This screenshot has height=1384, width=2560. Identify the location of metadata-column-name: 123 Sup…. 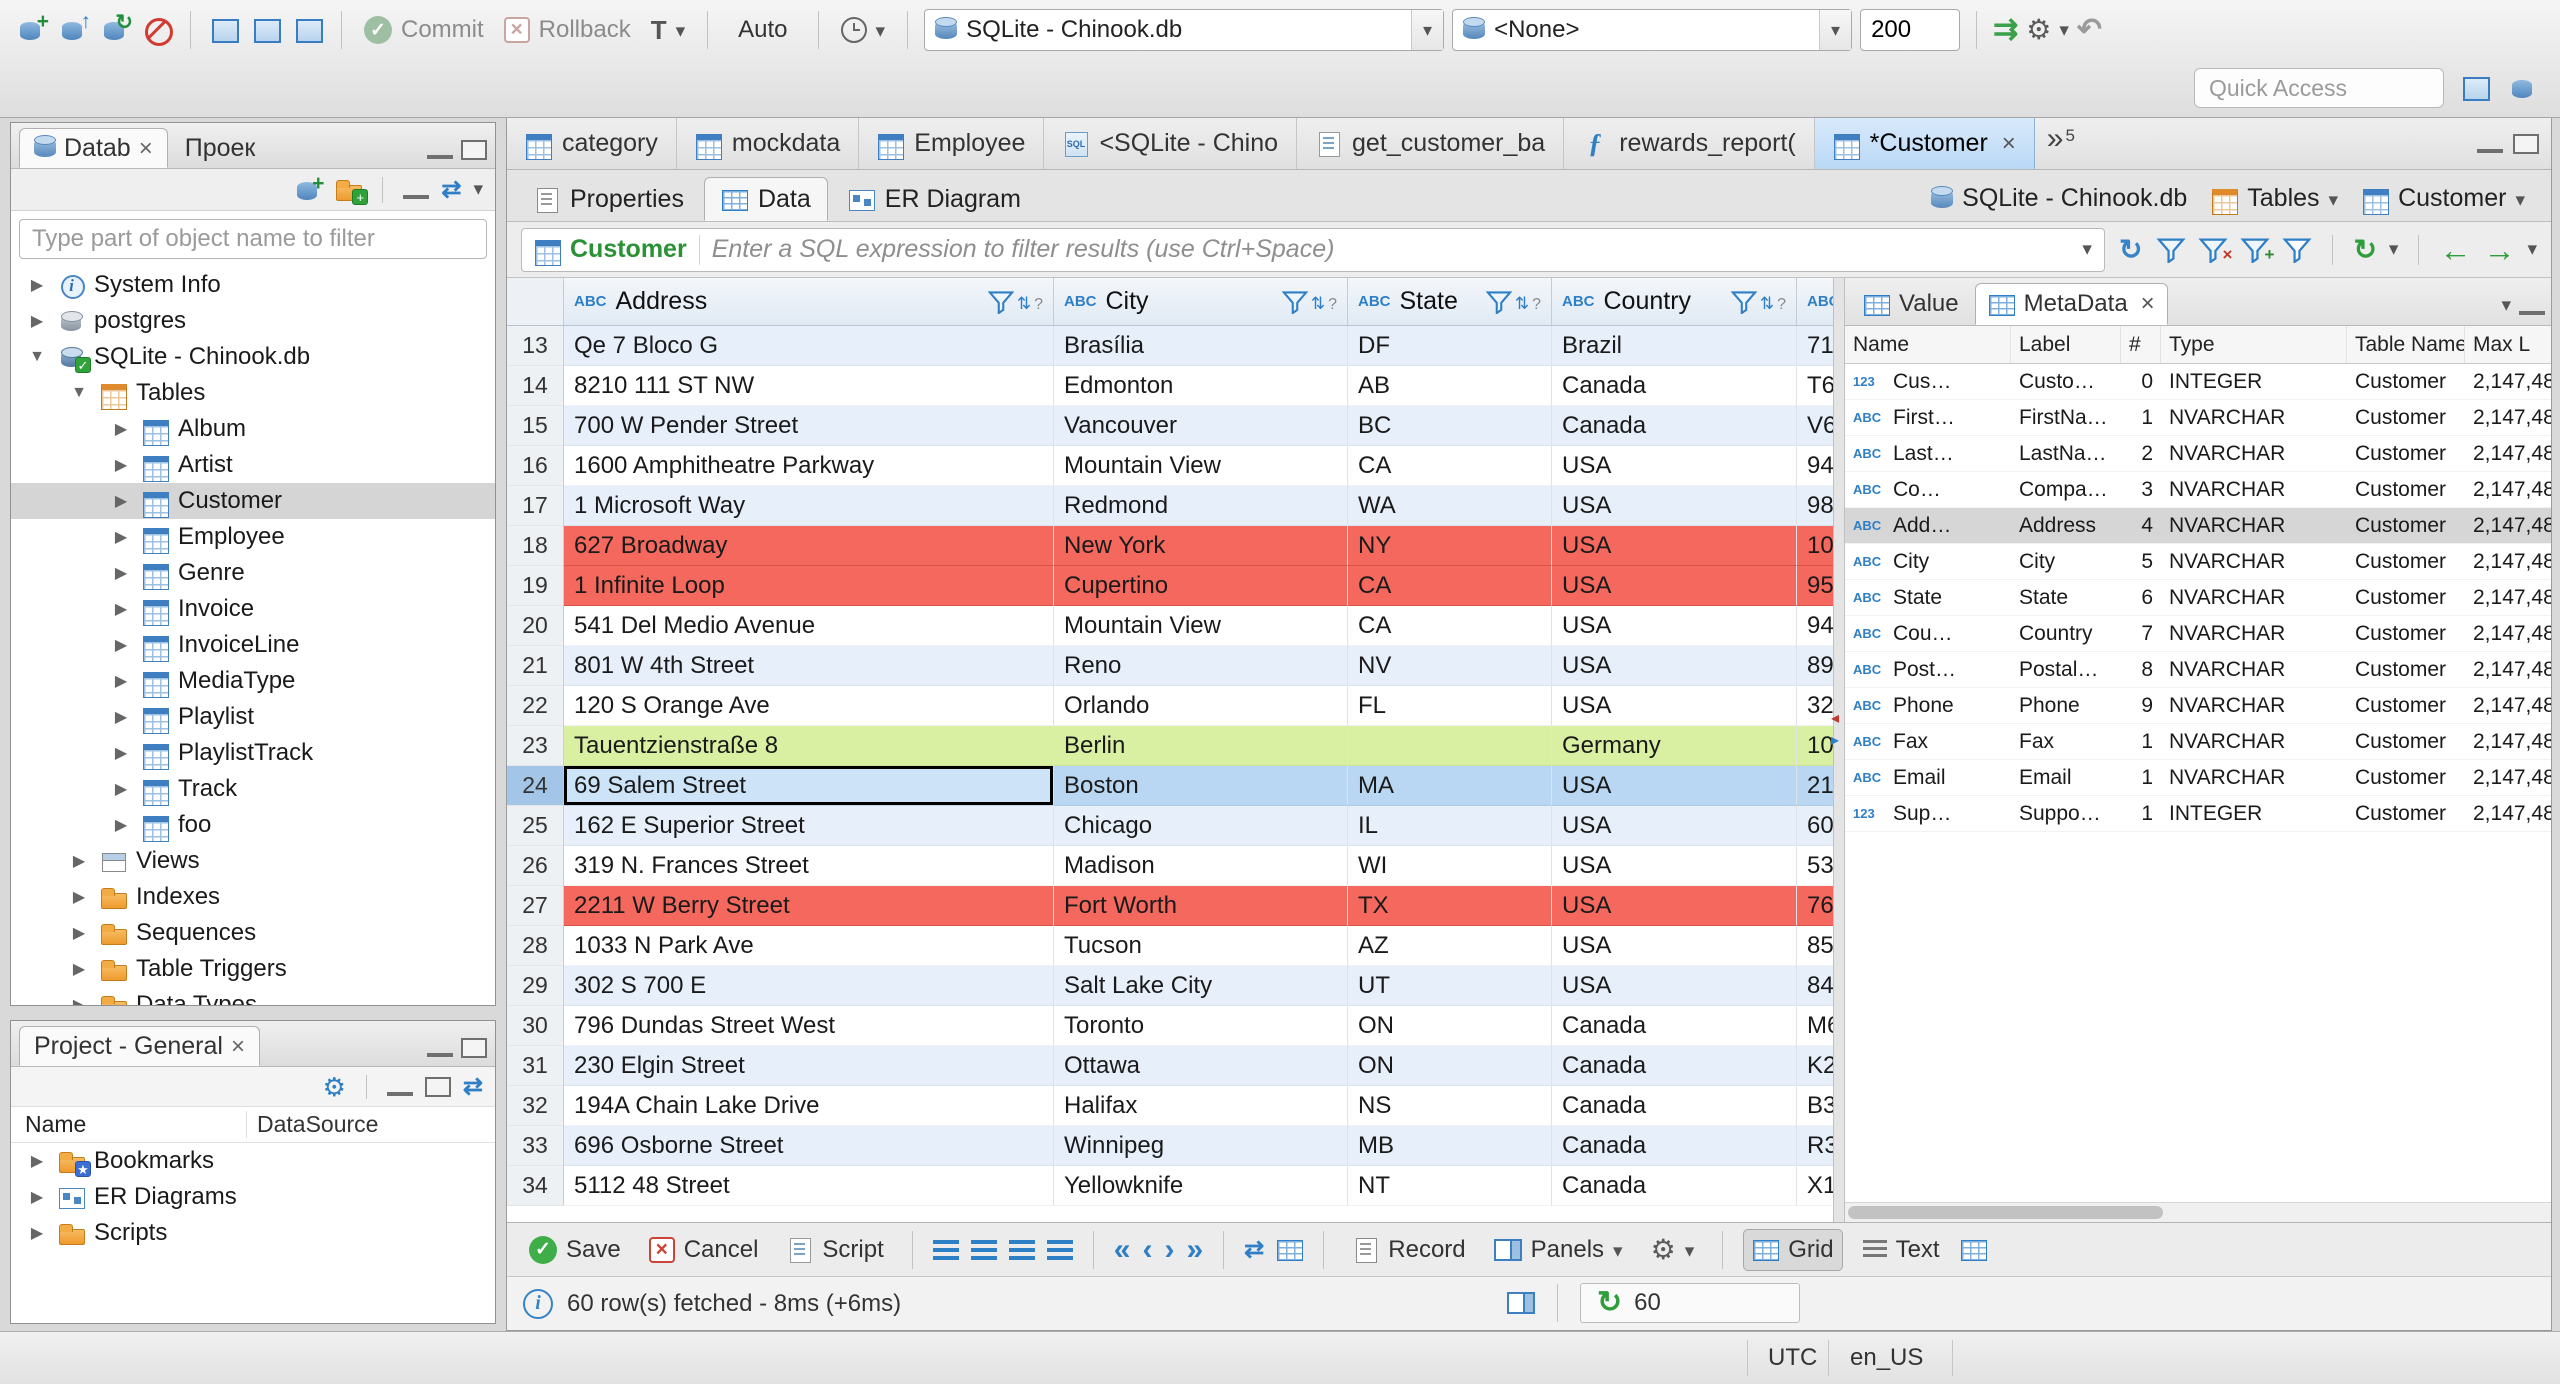
(1928, 814).